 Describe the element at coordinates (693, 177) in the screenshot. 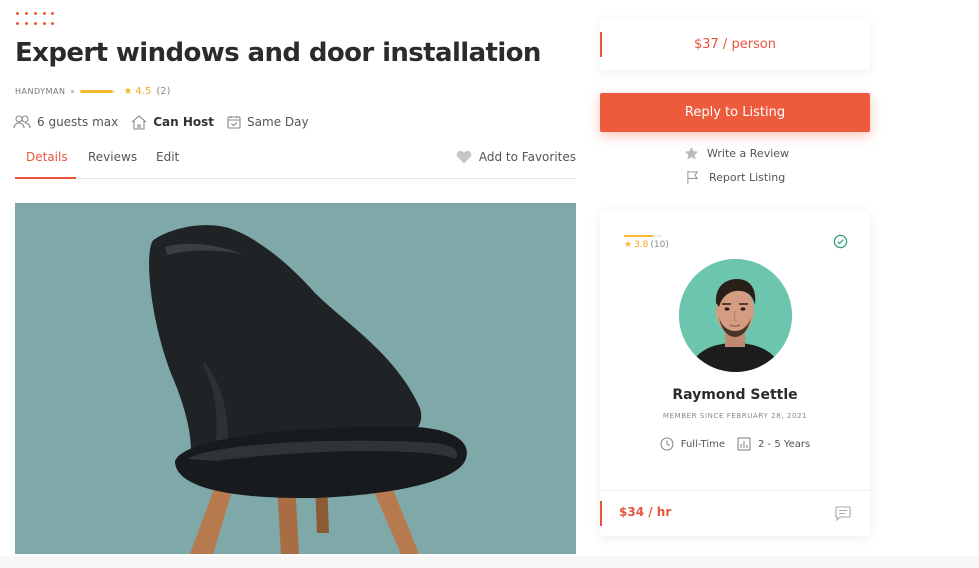

I see `flag-icon` at that location.